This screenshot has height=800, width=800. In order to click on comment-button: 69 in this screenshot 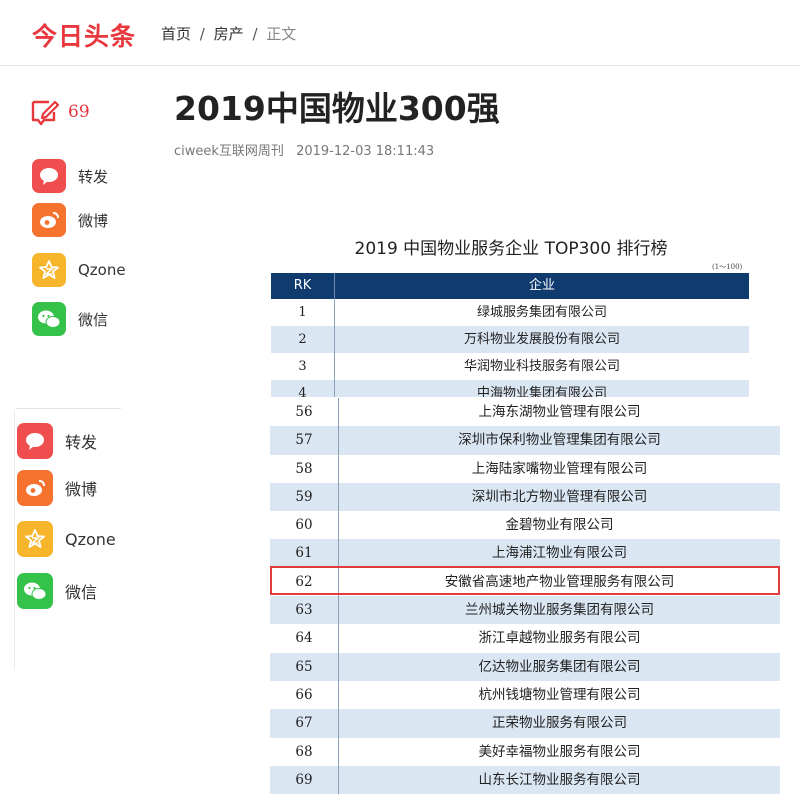, I will do `click(60, 112)`.